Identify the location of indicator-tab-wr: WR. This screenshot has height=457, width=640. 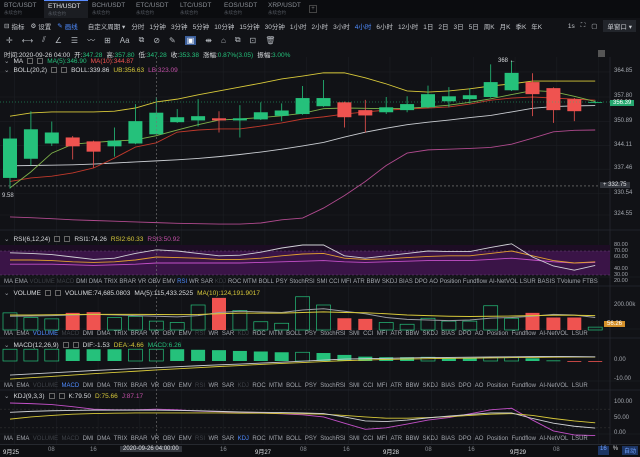
(213, 386).